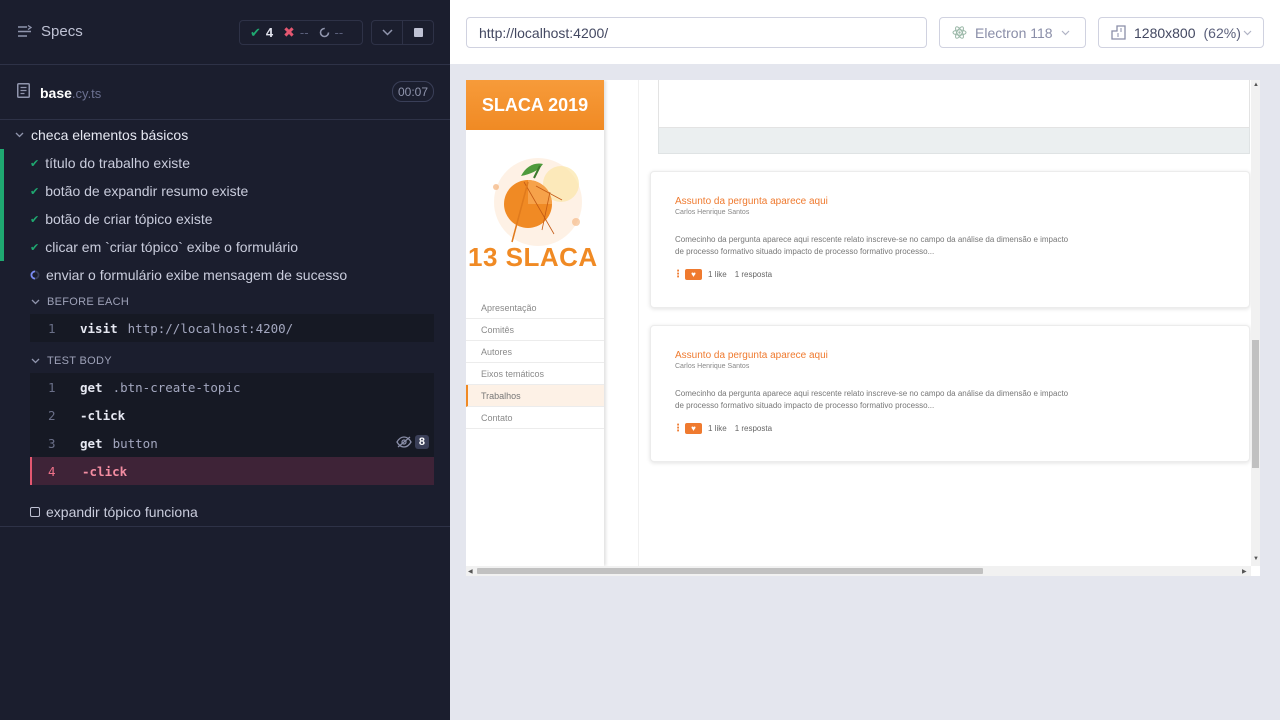 The width and height of the screenshot is (1280, 720). I want to click on before-each-hook-title: BEFORE EACH, so click(225, 301).